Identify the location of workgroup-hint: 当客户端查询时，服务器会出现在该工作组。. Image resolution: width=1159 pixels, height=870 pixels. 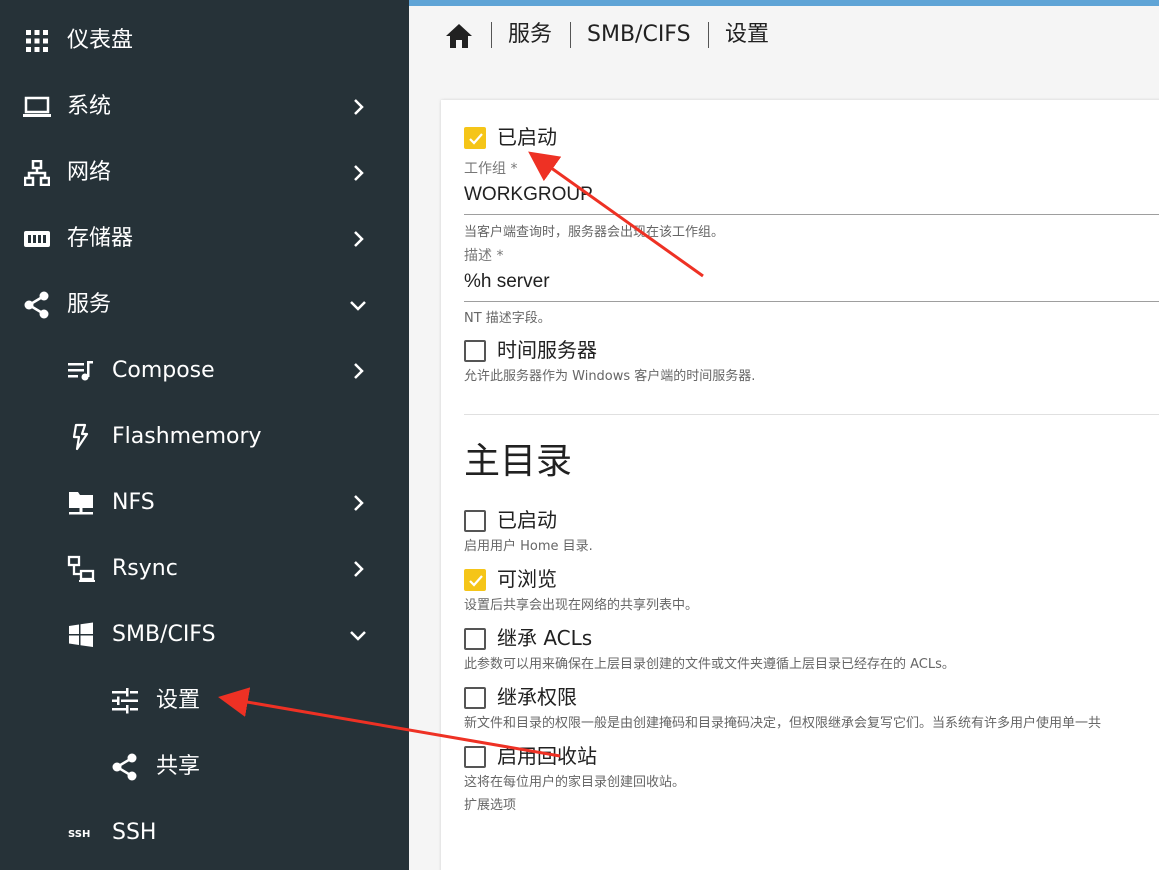
(594, 232).